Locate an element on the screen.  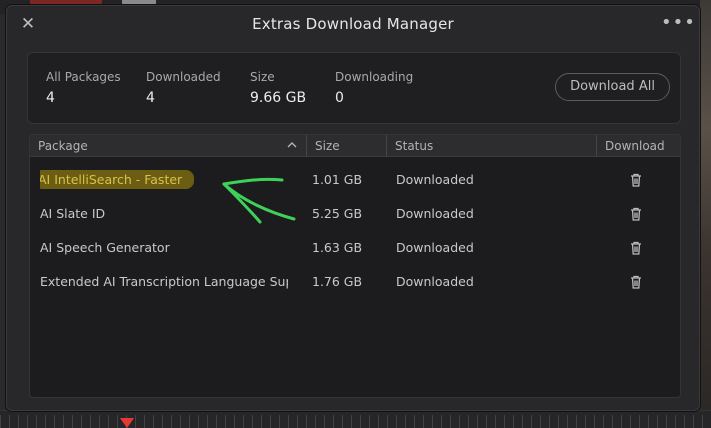
package-size: 1.01 GB is located at coordinates (337, 179).